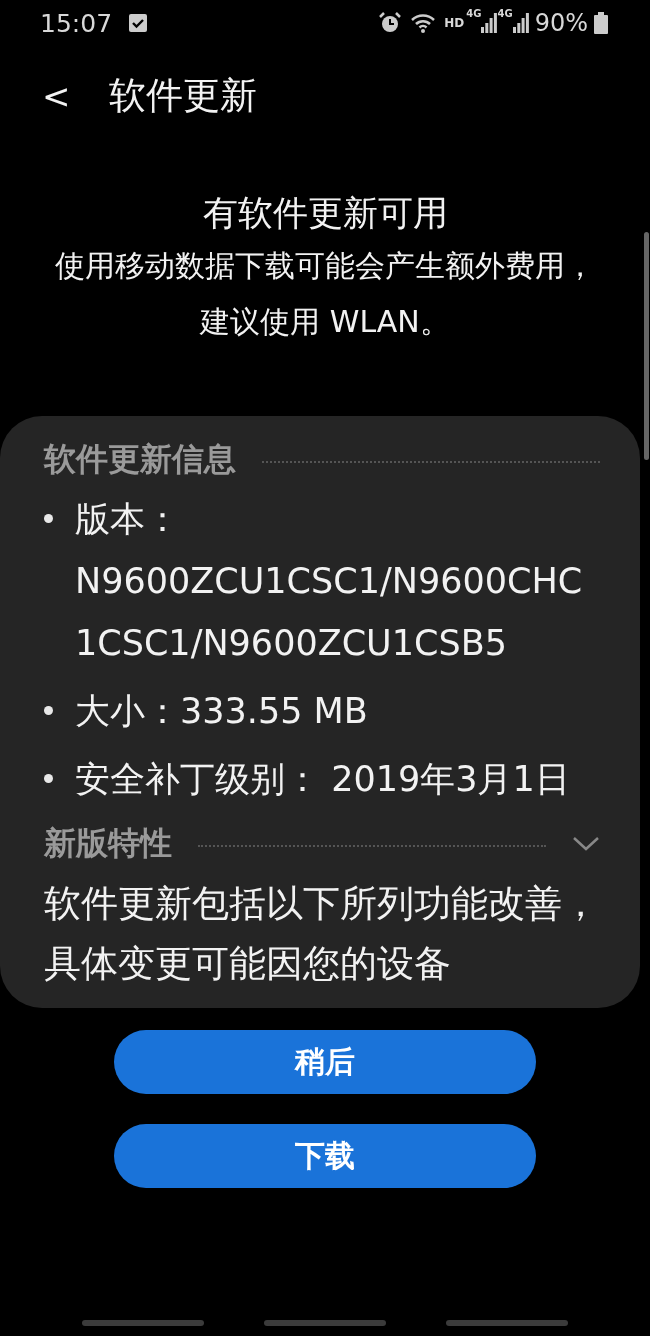  What do you see at coordinates (586, 844) in the screenshot?
I see `chevron-down-icon` at bounding box center [586, 844].